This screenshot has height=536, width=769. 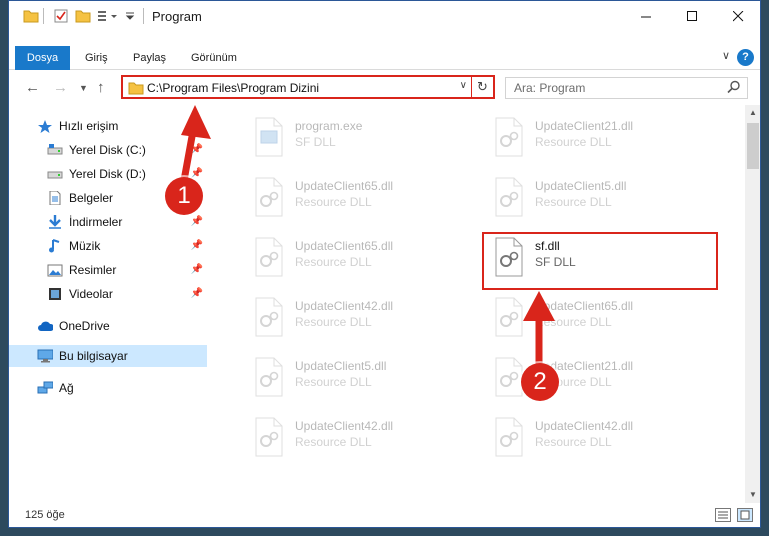 I want to click on minimize-button, so click(x=646, y=16).